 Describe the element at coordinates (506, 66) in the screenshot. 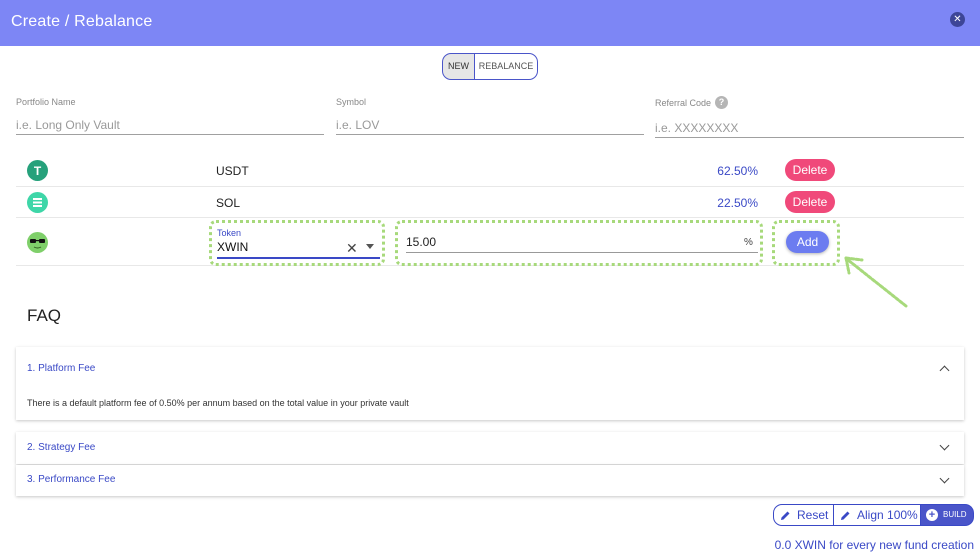

I see `toggle-rebalance-button: REBALANCE` at that location.